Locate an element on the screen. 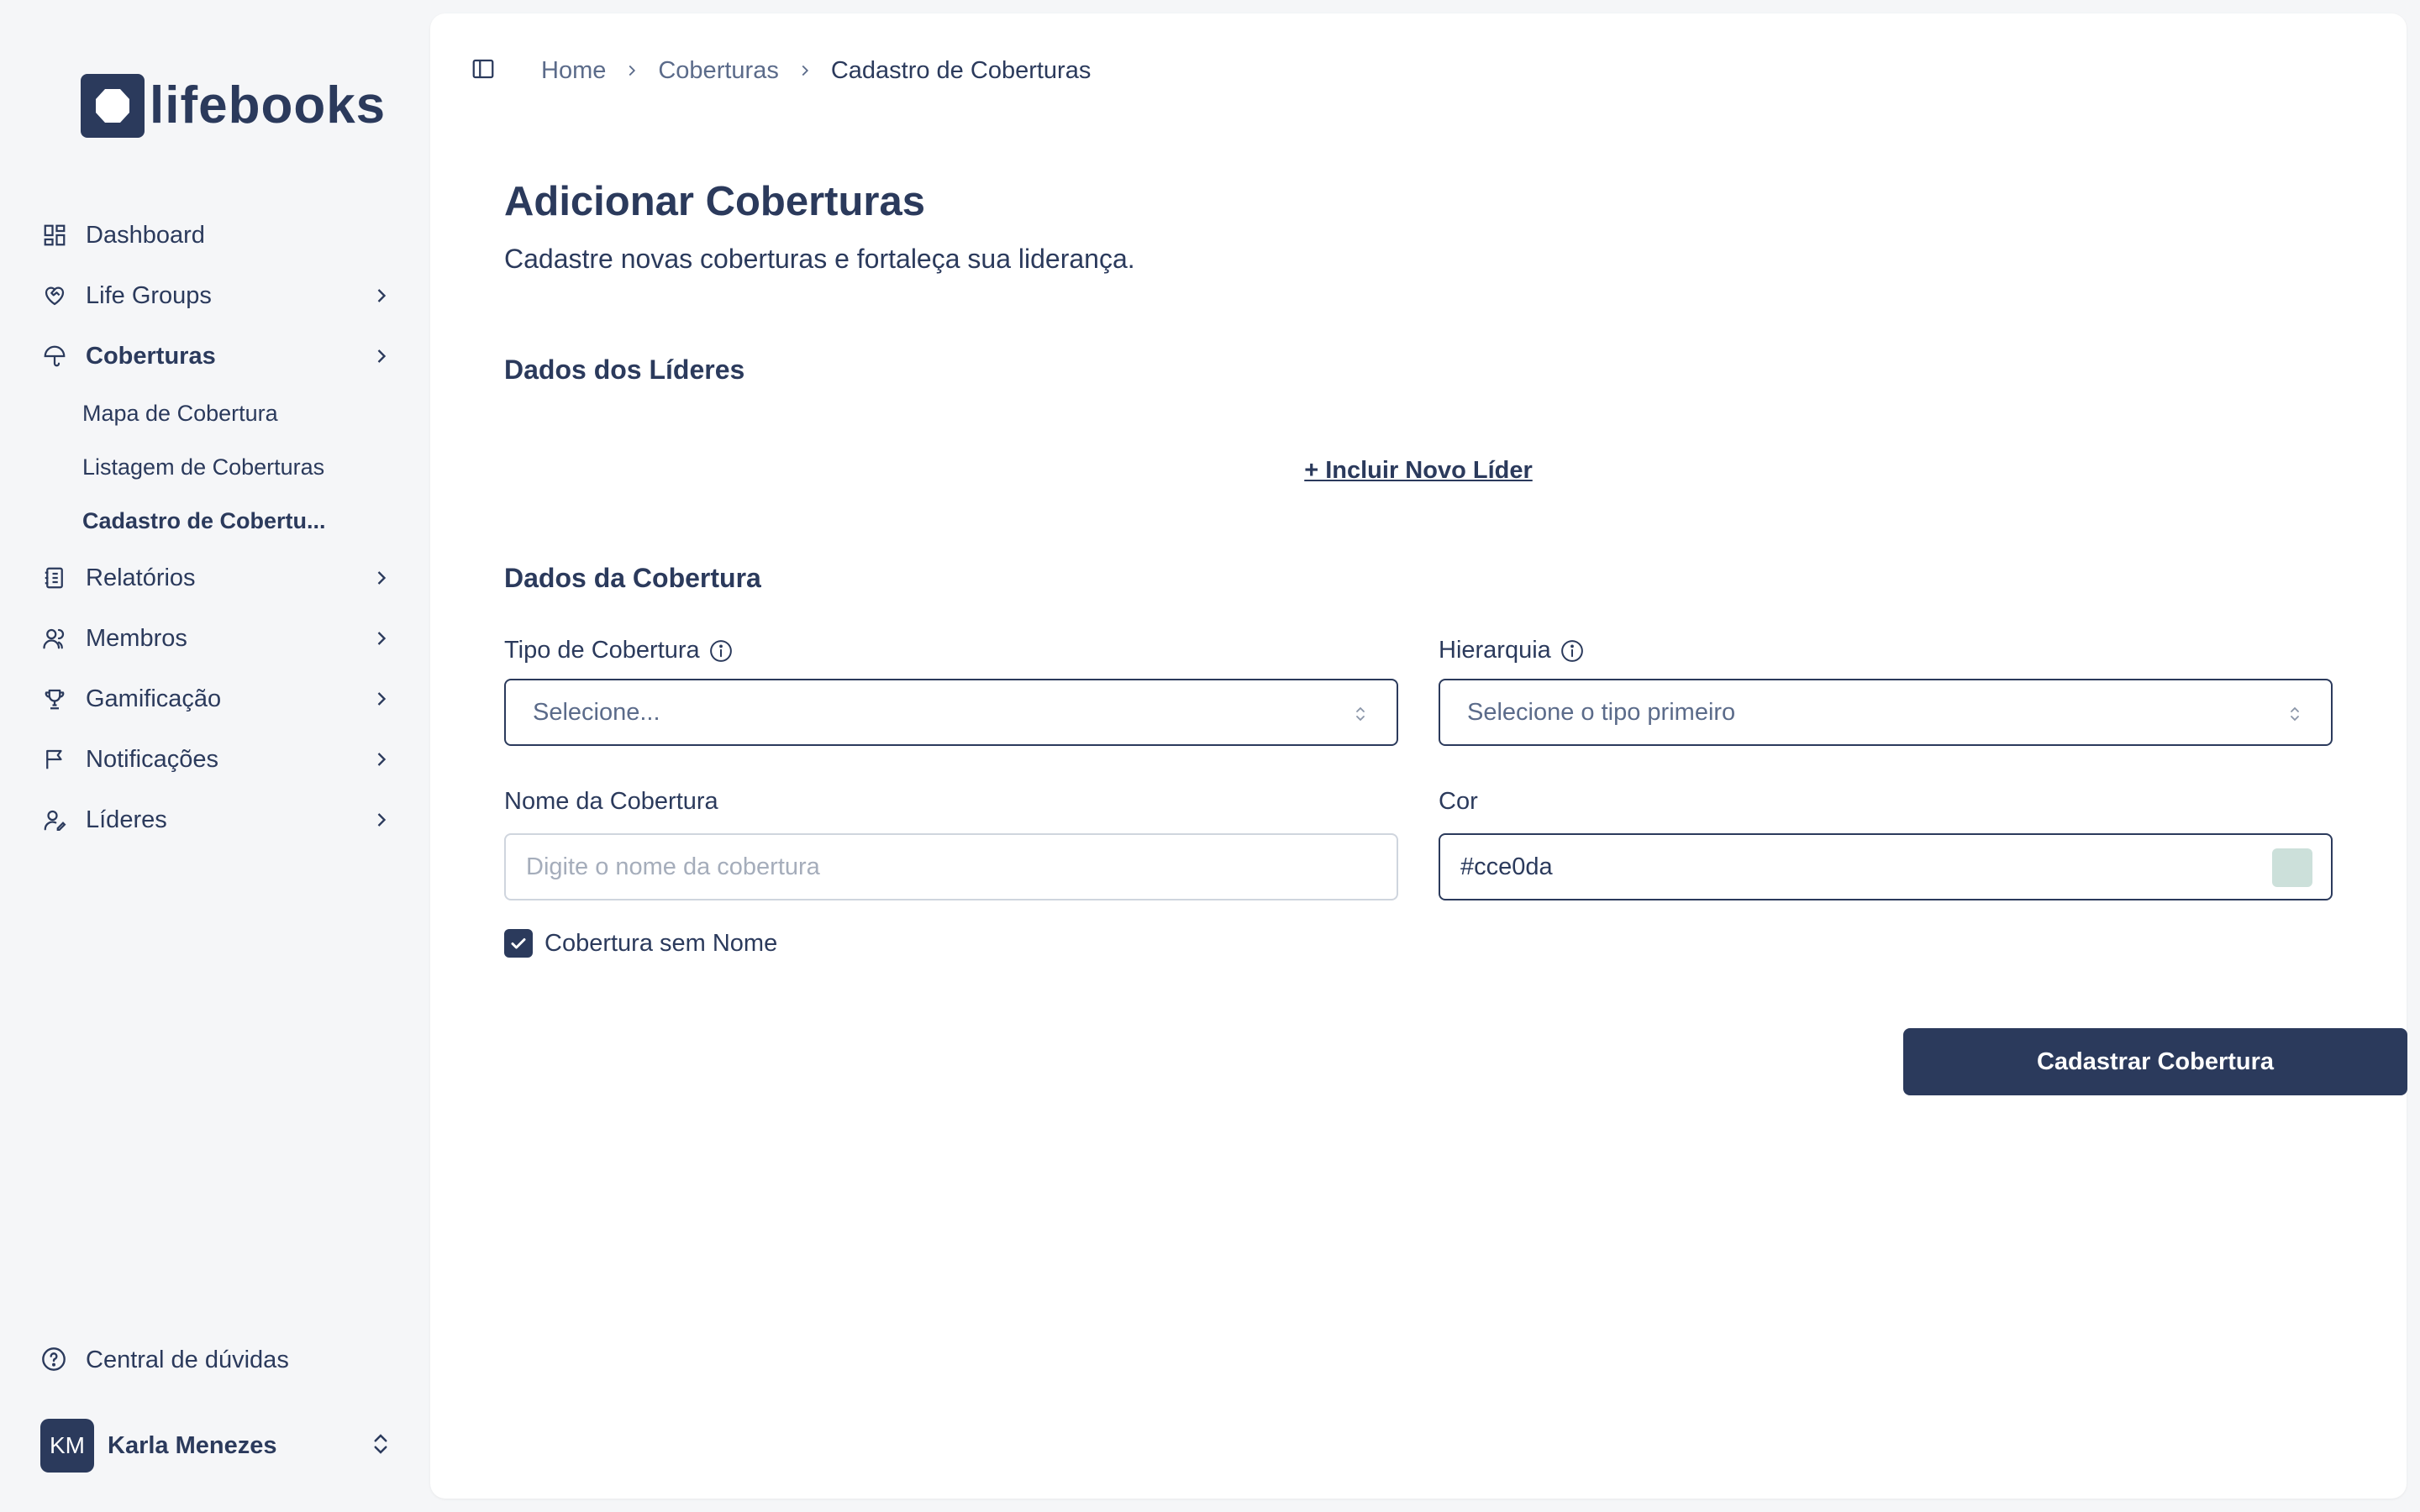 This screenshot has height=1512, width=2420. sidebar-item-relatorios: Relatórios is located at coordinates (217, 578).